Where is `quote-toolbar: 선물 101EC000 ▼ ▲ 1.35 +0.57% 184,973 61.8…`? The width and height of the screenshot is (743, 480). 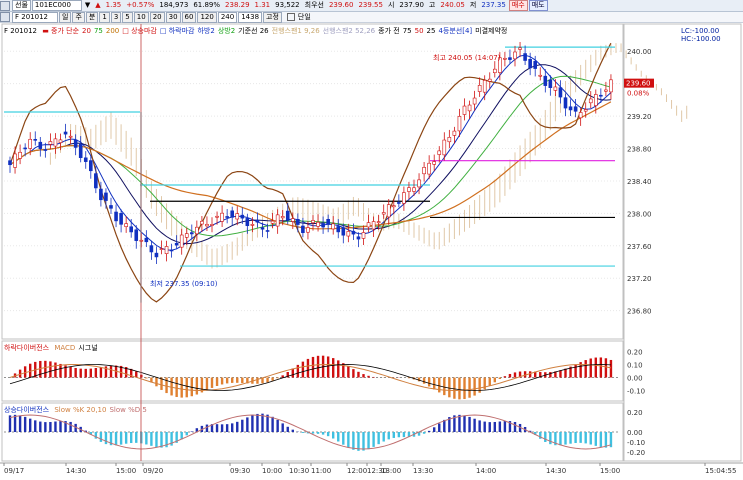
quote-toolbar: 선물 101EC000 ▼ ▲ 1.35 +0.57% 184,973 61.8… is located at coordinates (371, 6).